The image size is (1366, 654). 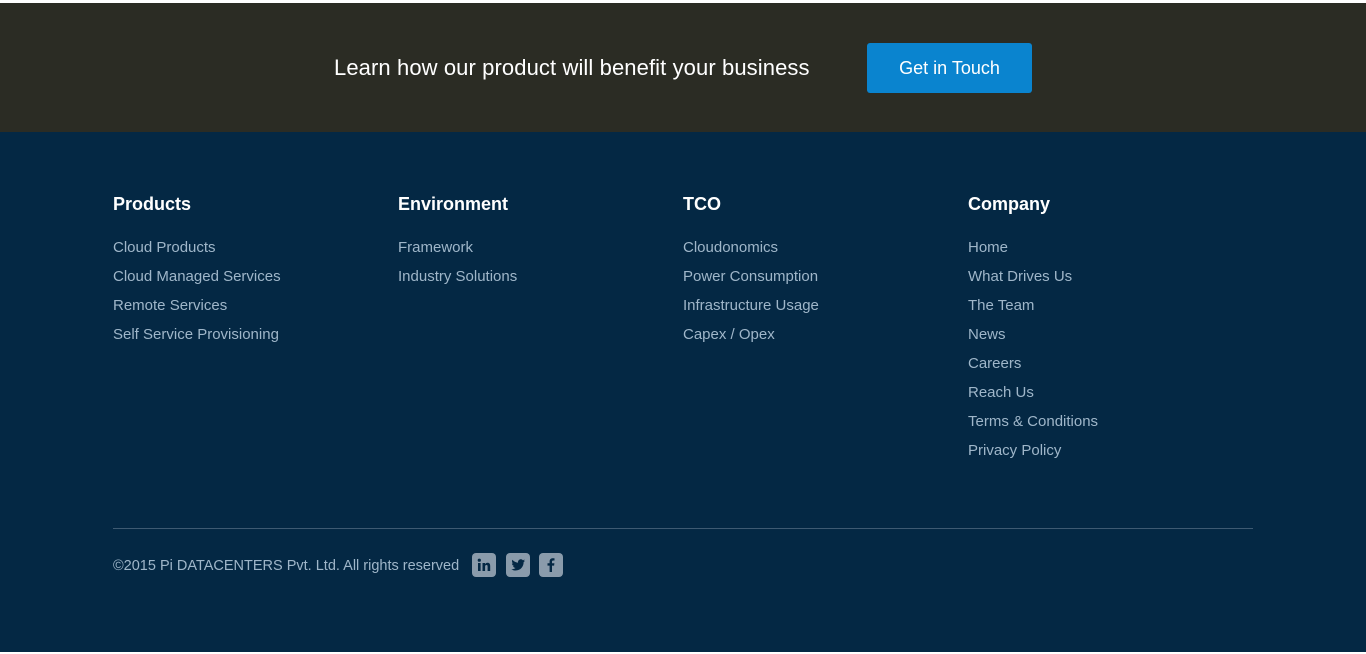 What do you see at coordinates (1009, 204) in the screenshot?
I see `column-title-company: Company` at bounding box center [1009, 204].